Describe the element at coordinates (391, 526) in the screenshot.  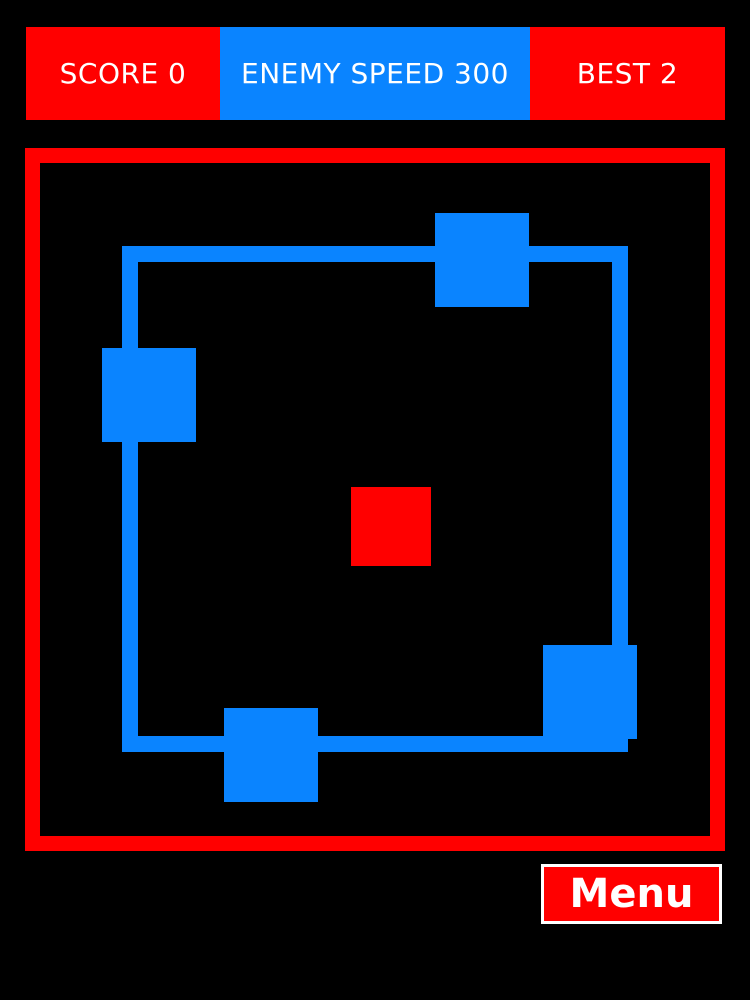
I see `player-square` at that location.